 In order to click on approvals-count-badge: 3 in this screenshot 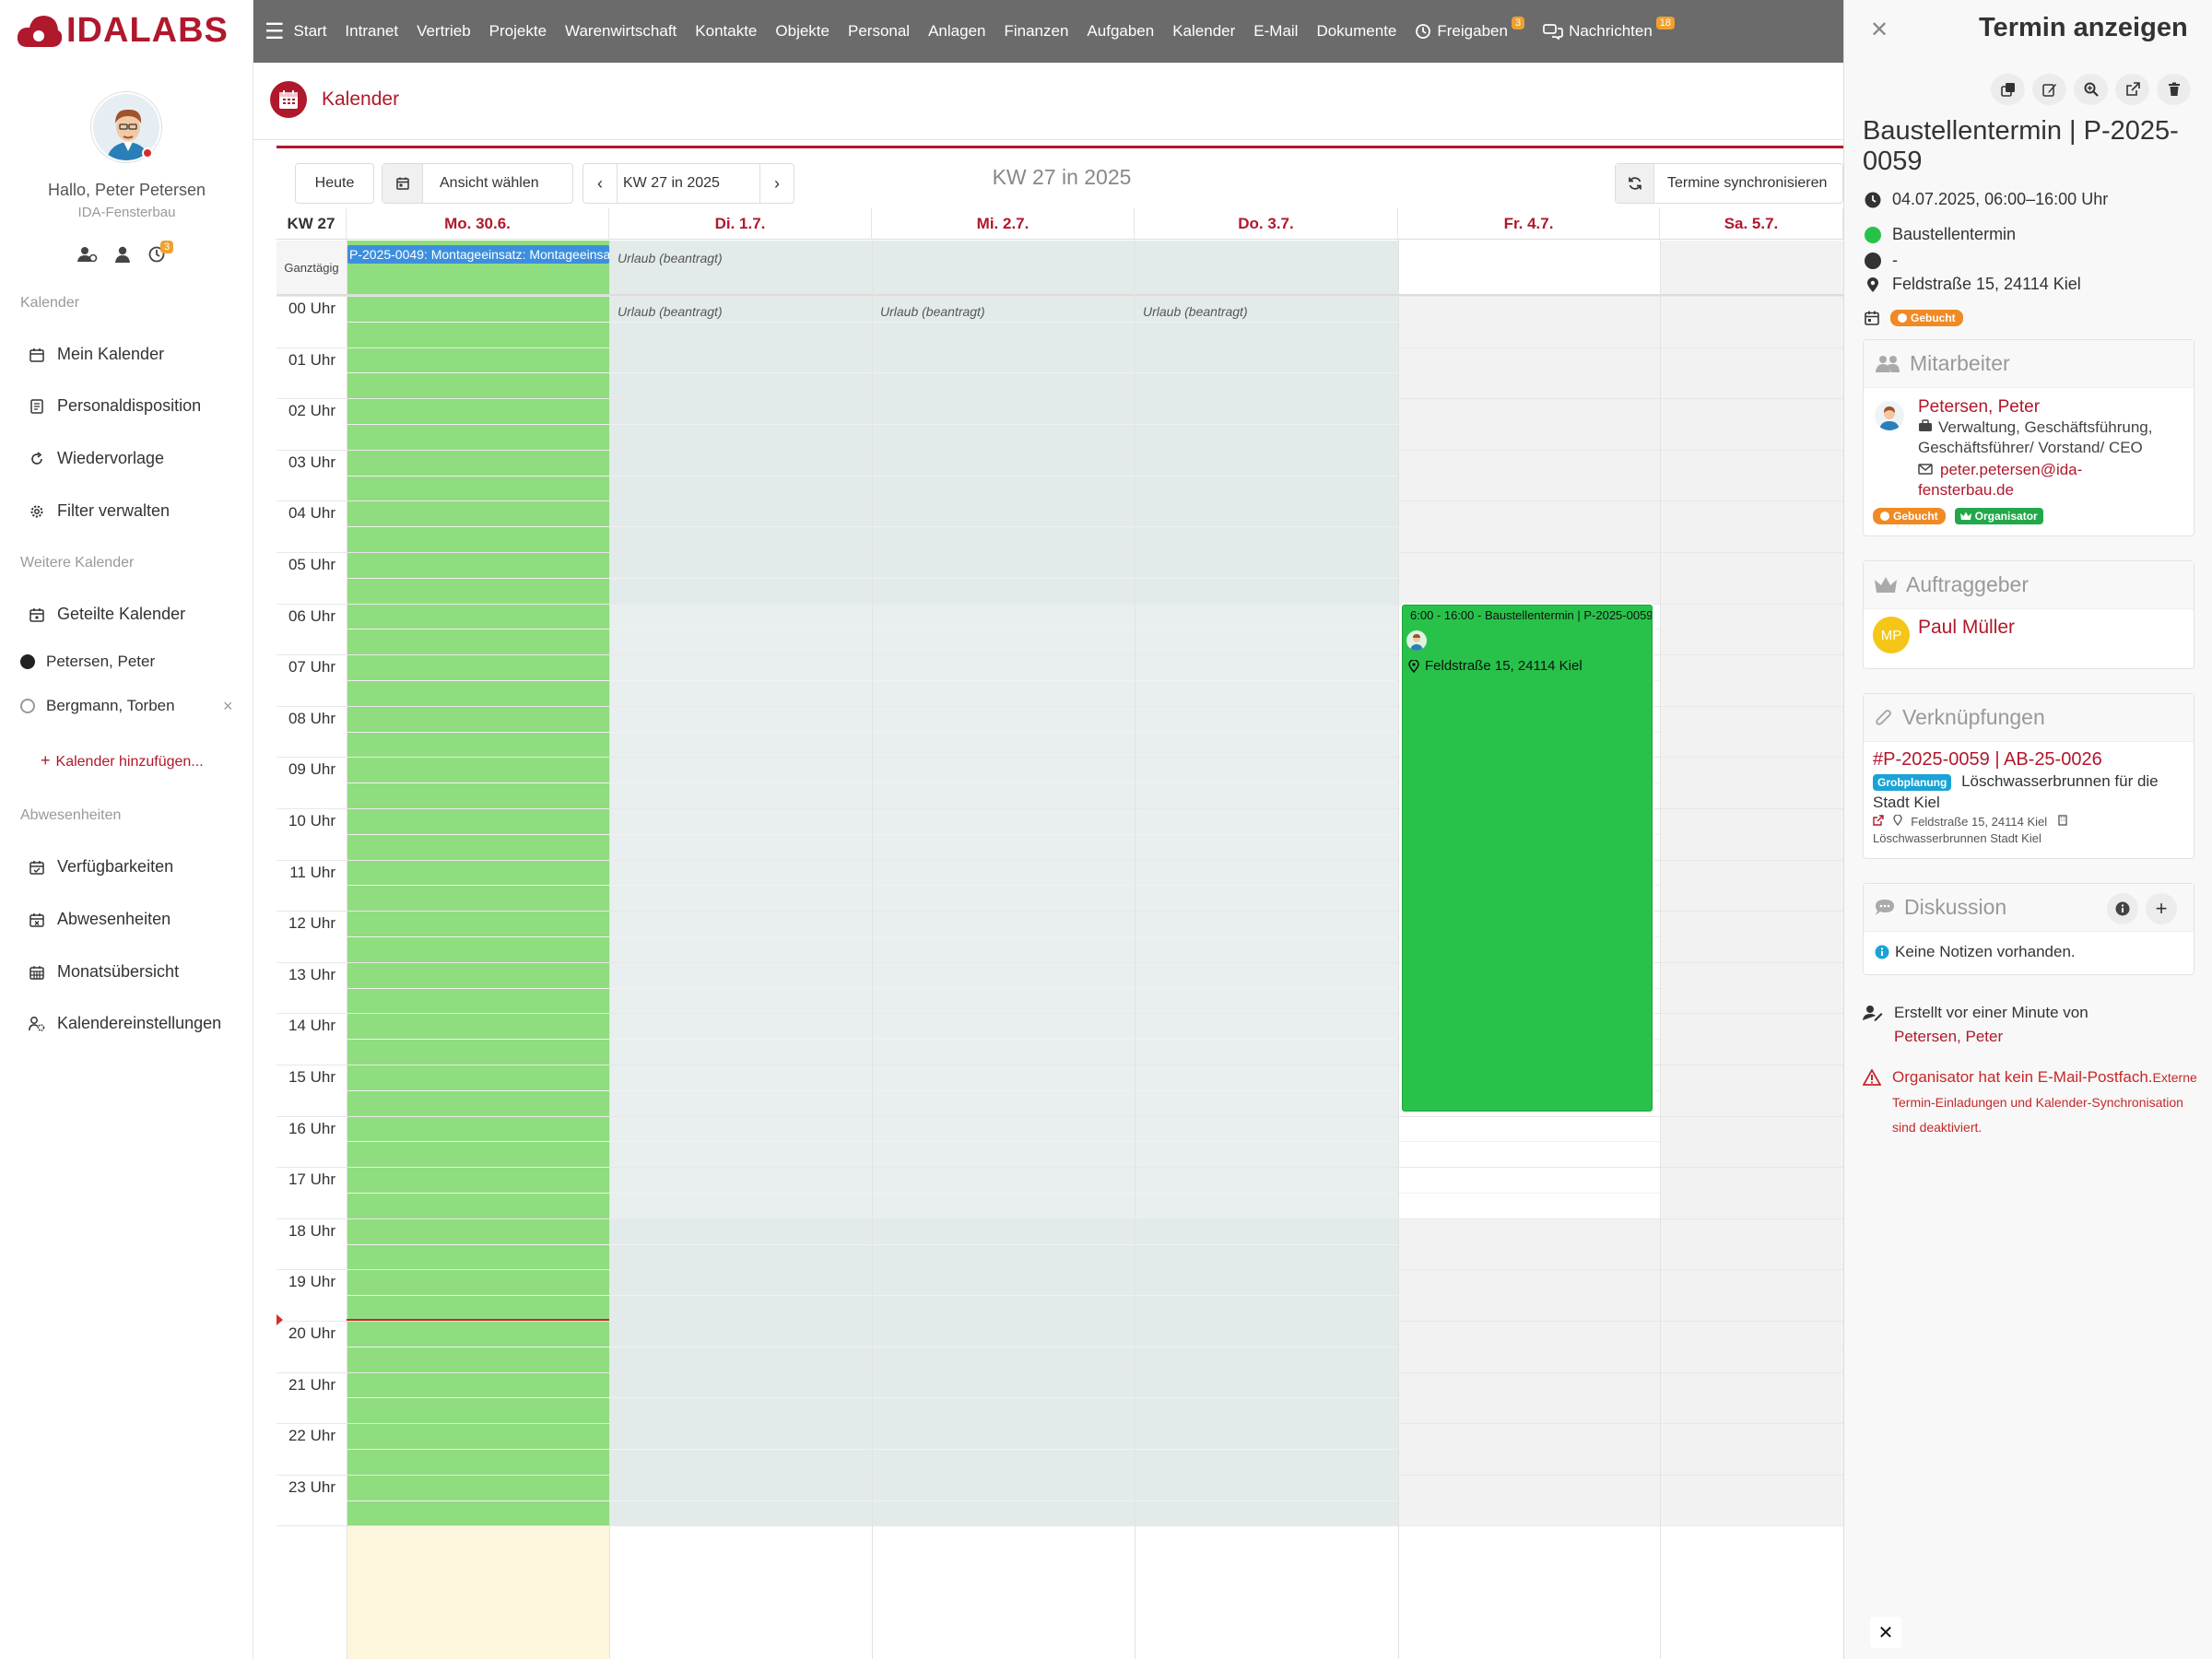, I will do `click(1518, 23)`.